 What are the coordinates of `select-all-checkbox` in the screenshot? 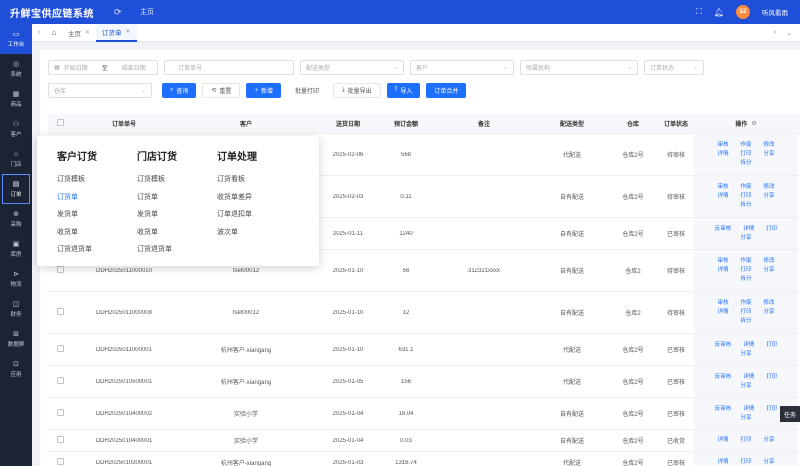 It's located at (60, 123).